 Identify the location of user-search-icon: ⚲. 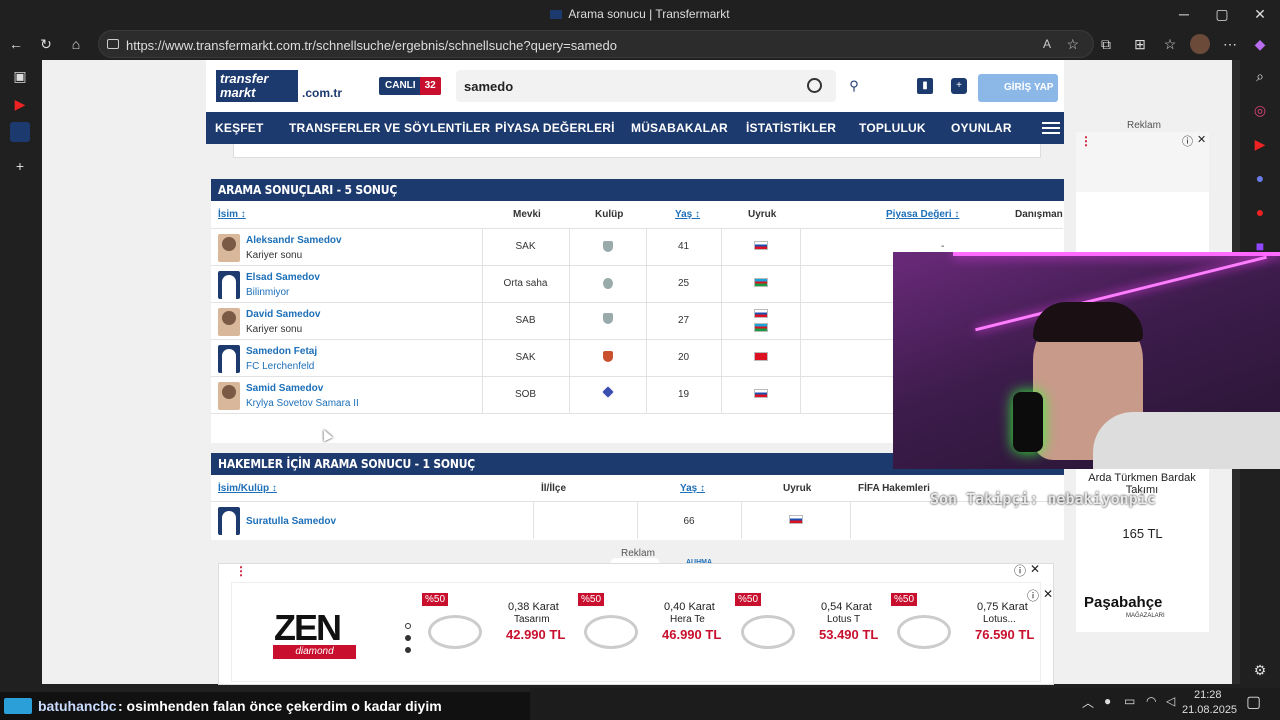
(854, 86).